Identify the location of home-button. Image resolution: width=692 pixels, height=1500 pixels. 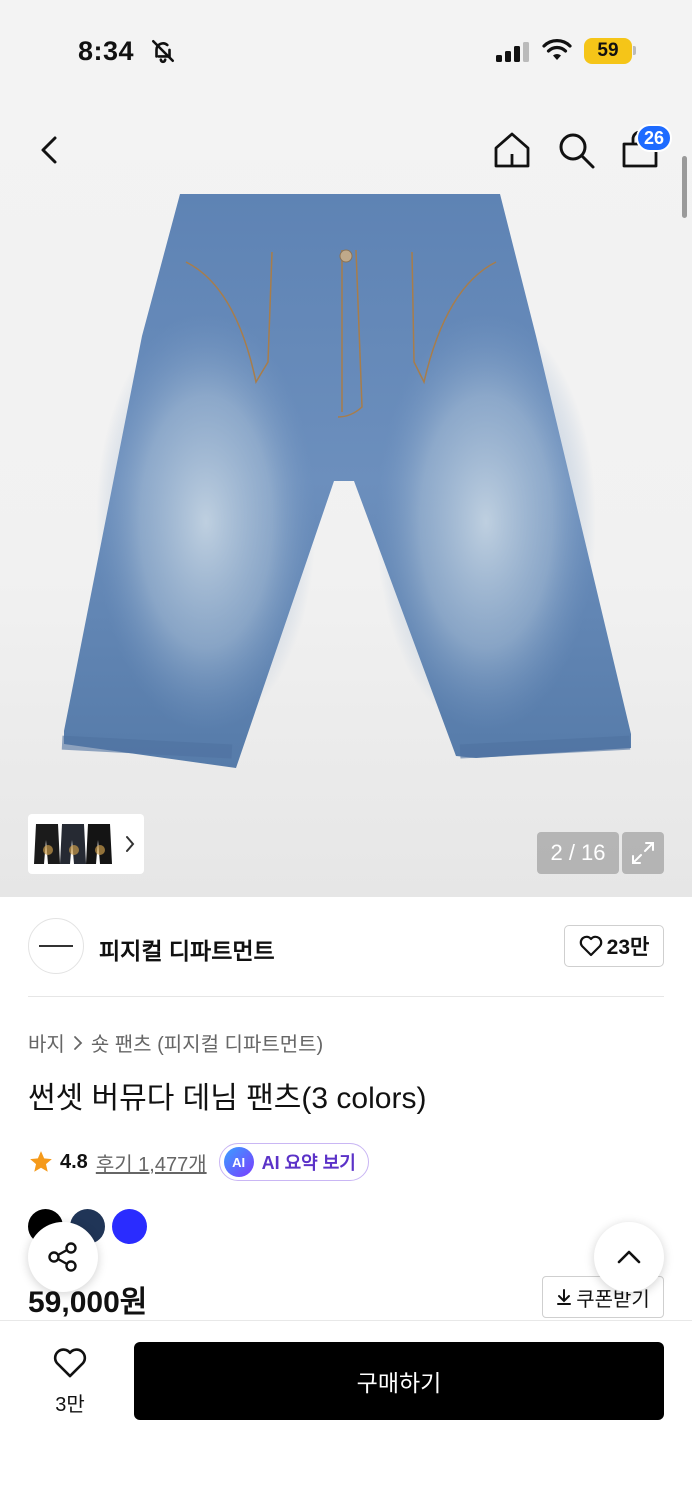
(512, 150).